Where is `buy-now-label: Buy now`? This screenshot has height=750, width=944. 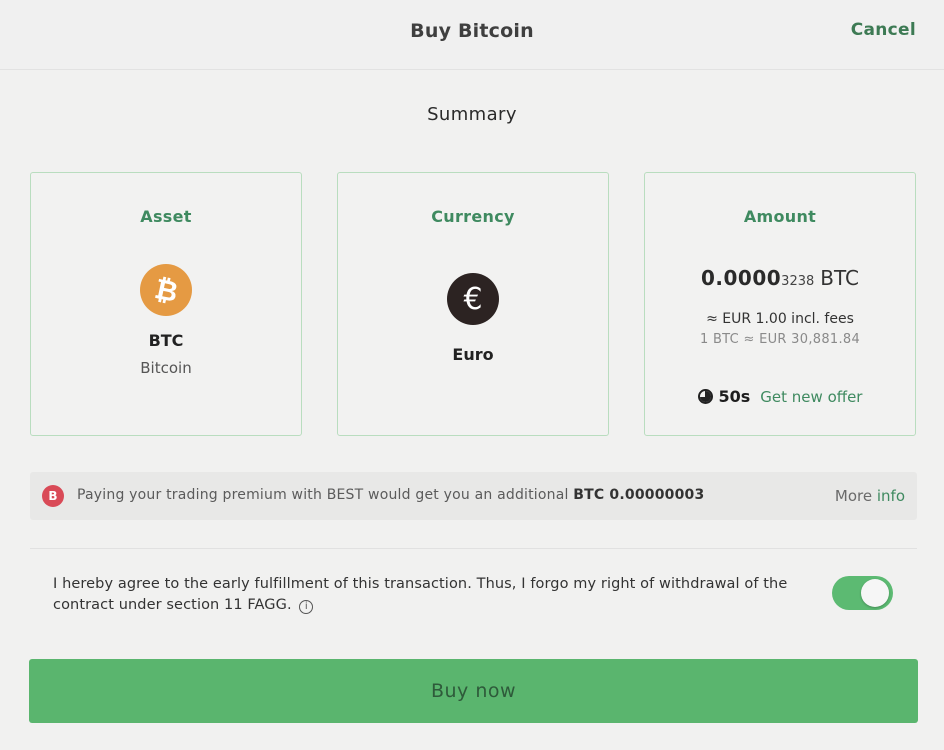 buy-now-label: Buy now is located at coordinates (473, 691).